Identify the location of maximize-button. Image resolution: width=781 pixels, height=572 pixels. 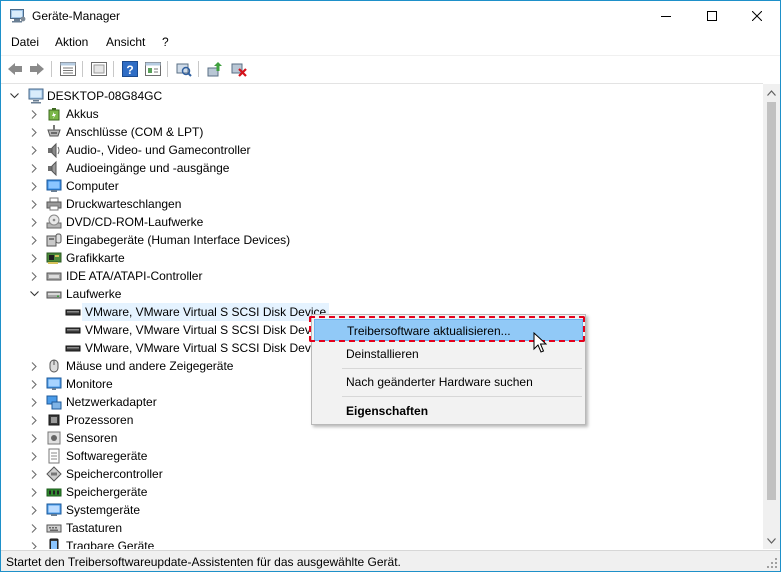
(712, 16).